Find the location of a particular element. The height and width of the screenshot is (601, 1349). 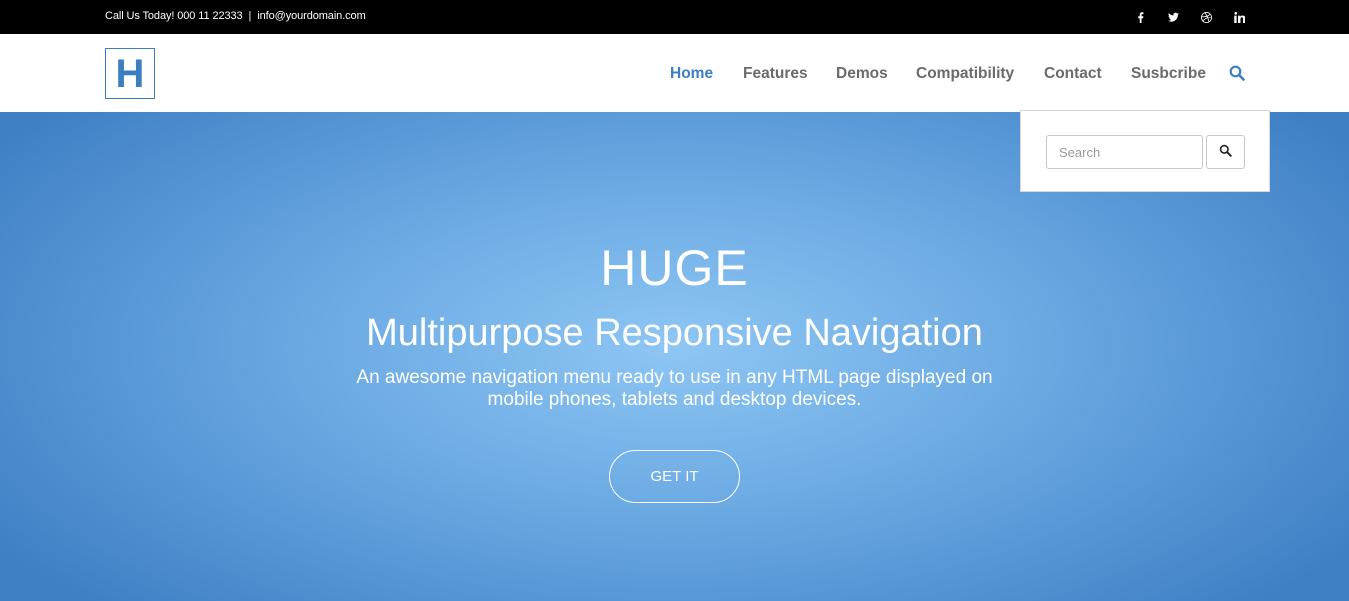

email-link: info@yourdomain.com is located at coordinates (311, 16).